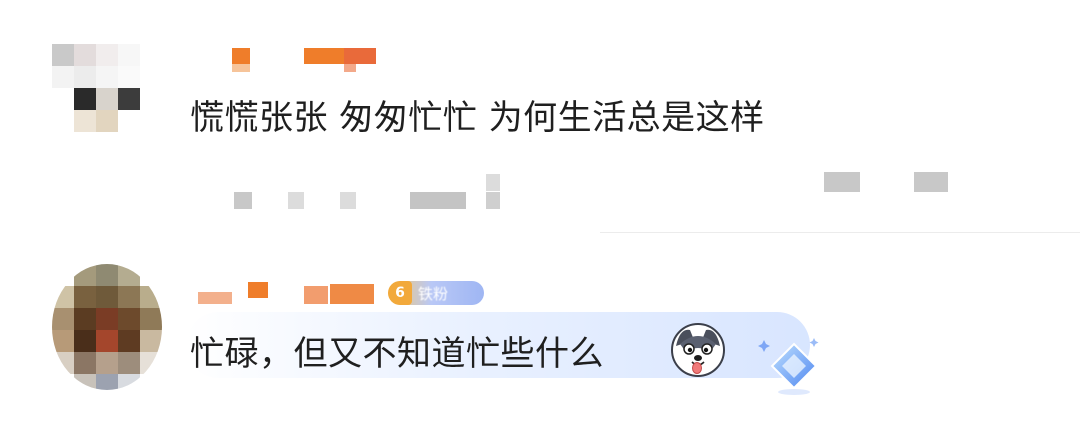 Image resolution: width=1080 pixels, height=426 pixels. Describe the element at coordinates (840, 232) in the screenshot. I see `divider` at that location.